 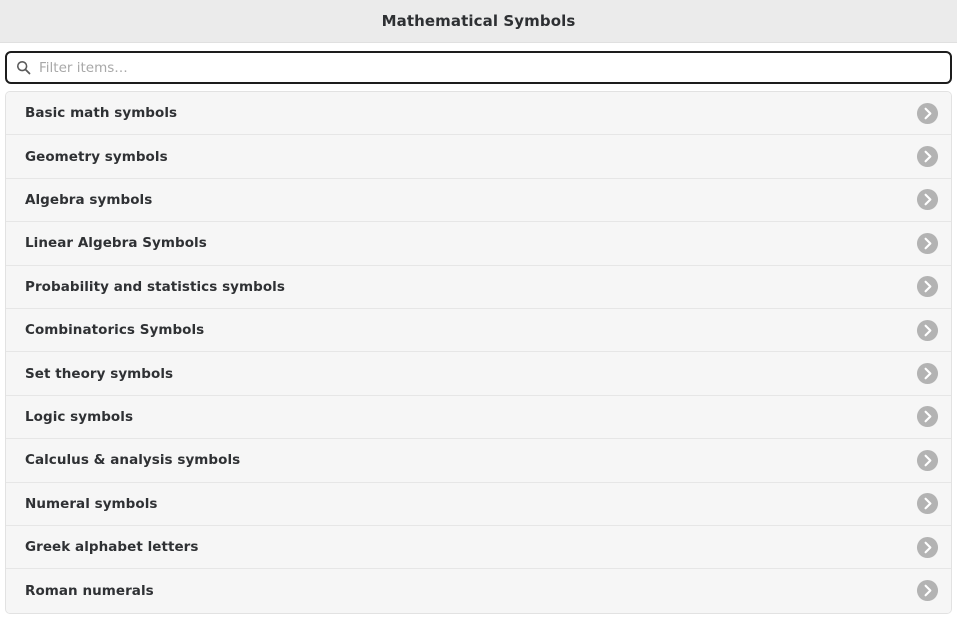 What do you see at coordinates (478, 157) in the screenshot?
I see `list-item: Geometry symbols` at bounding box center [478, 157].